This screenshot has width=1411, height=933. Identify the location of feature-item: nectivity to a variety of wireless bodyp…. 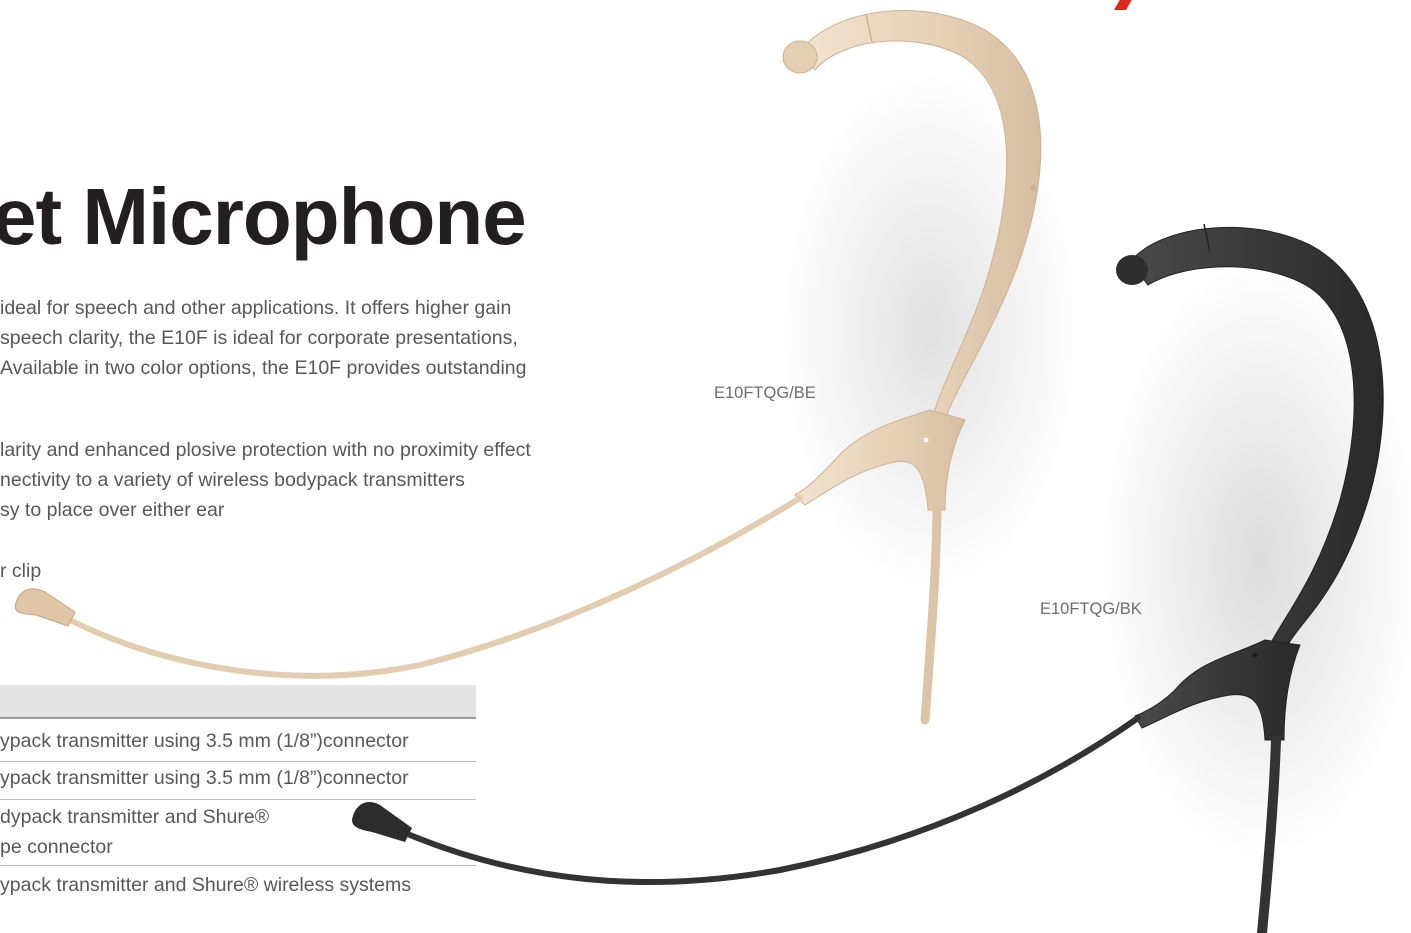
(232, 480).